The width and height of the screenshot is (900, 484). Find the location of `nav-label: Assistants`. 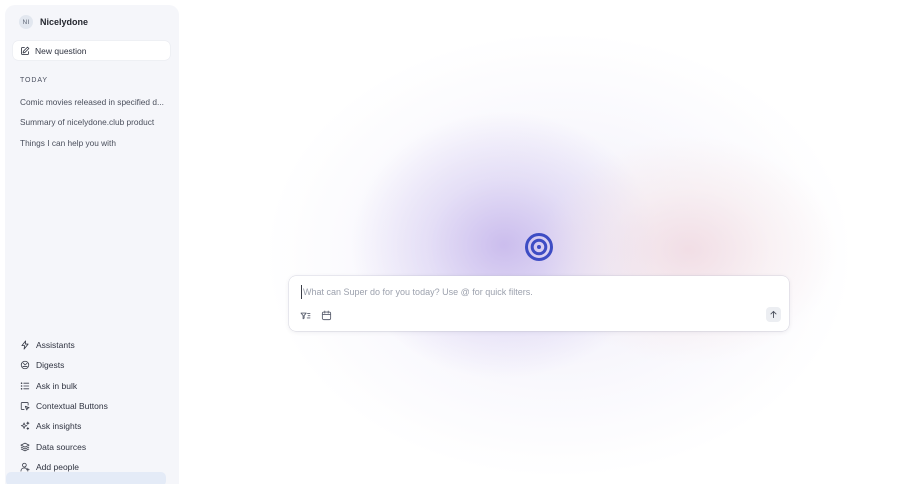

nav-label: Assistants is located at coordinates (55, 345).